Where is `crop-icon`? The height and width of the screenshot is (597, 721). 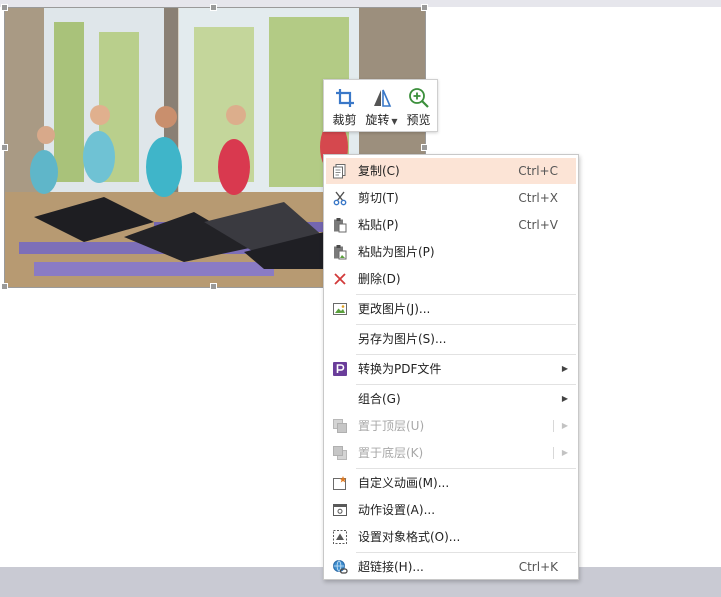
crop-icon is located at coordinates (344, 98).